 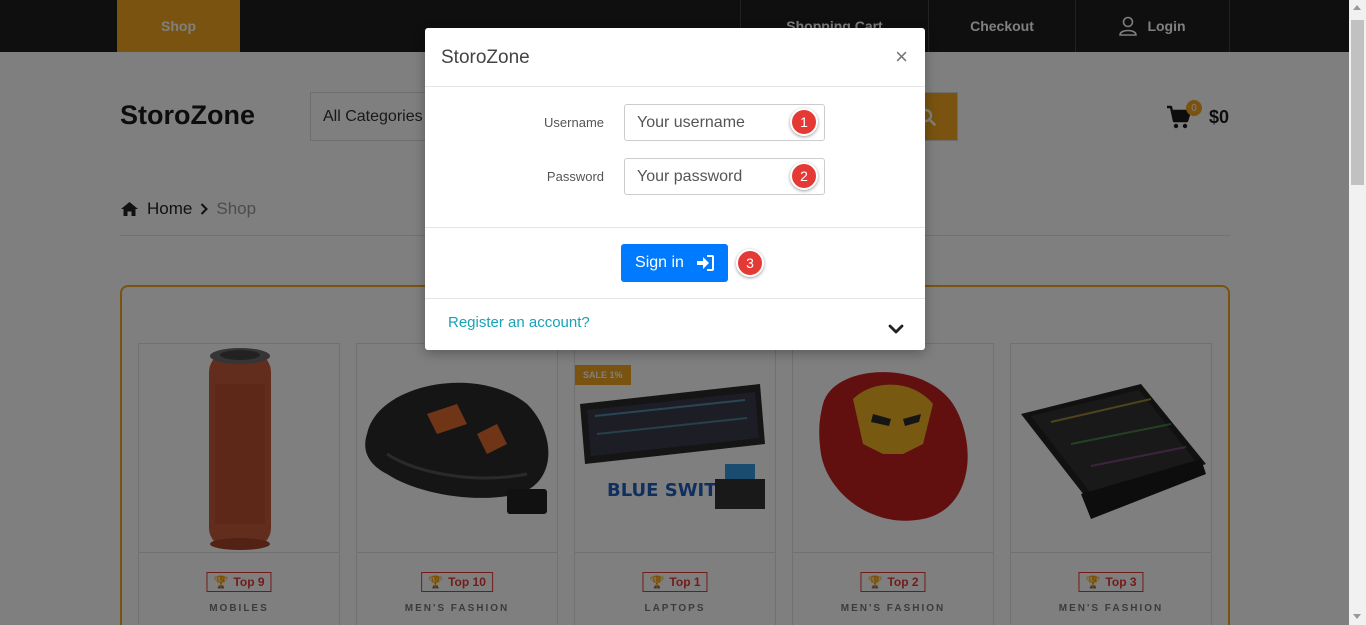 I want to click on step-marker: 1, so click(x=804, y=122).